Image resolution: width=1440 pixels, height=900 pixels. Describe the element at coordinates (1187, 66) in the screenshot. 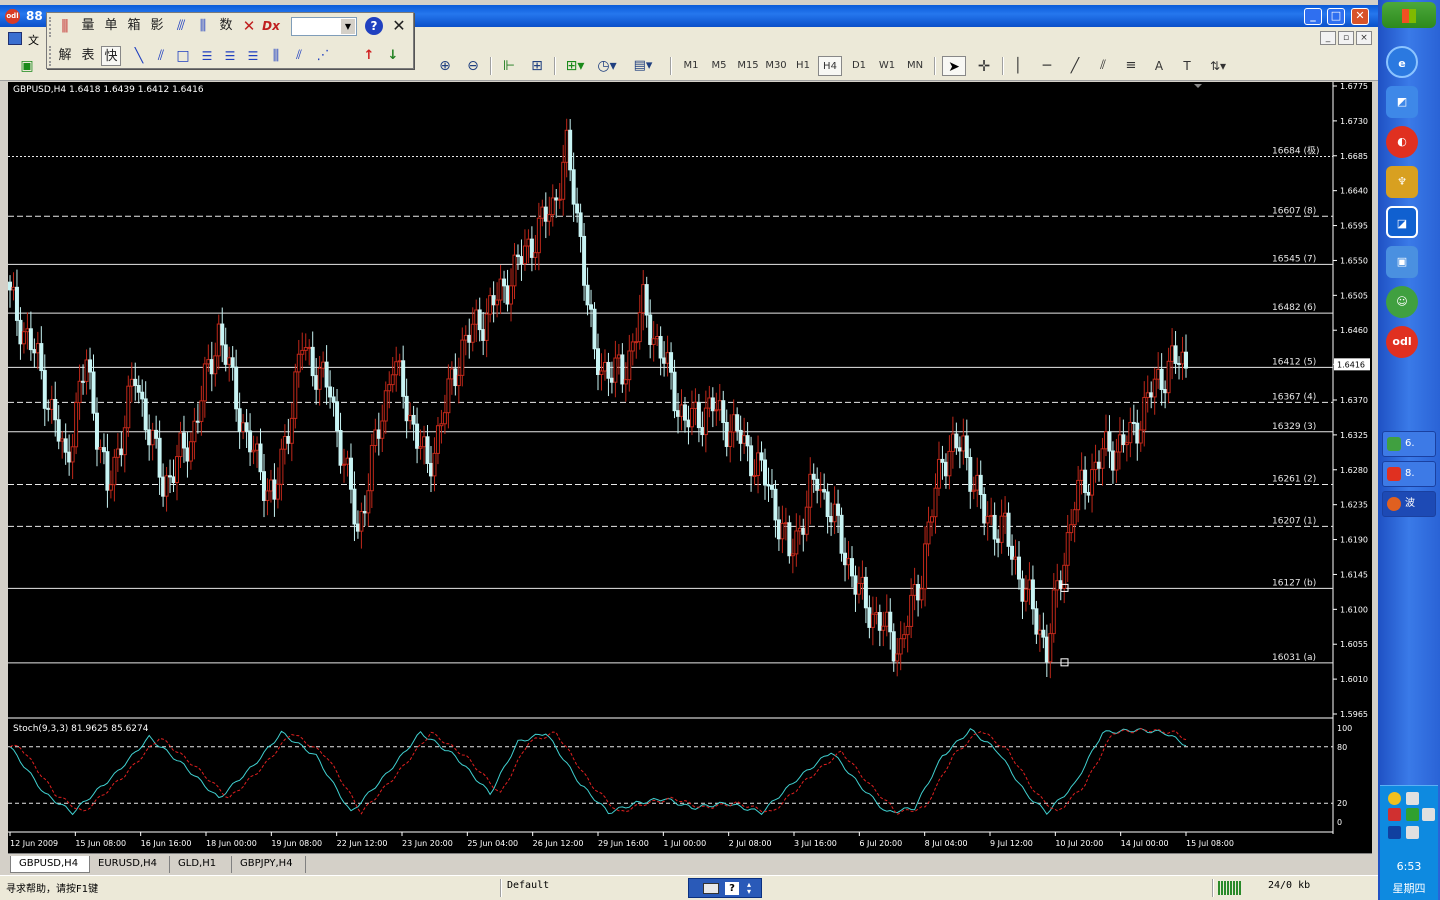

I see `text-label-icon: T` at that location.